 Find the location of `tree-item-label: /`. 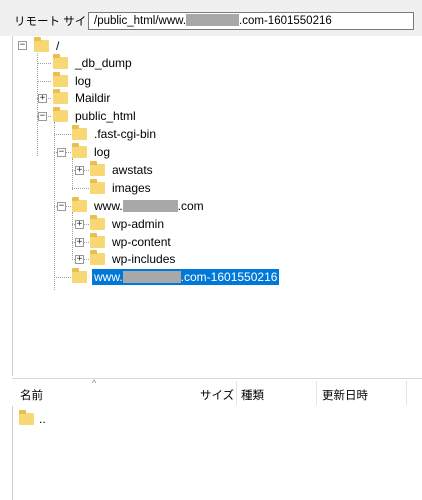

tree-item-label: / is located at coordinates (58, 46).